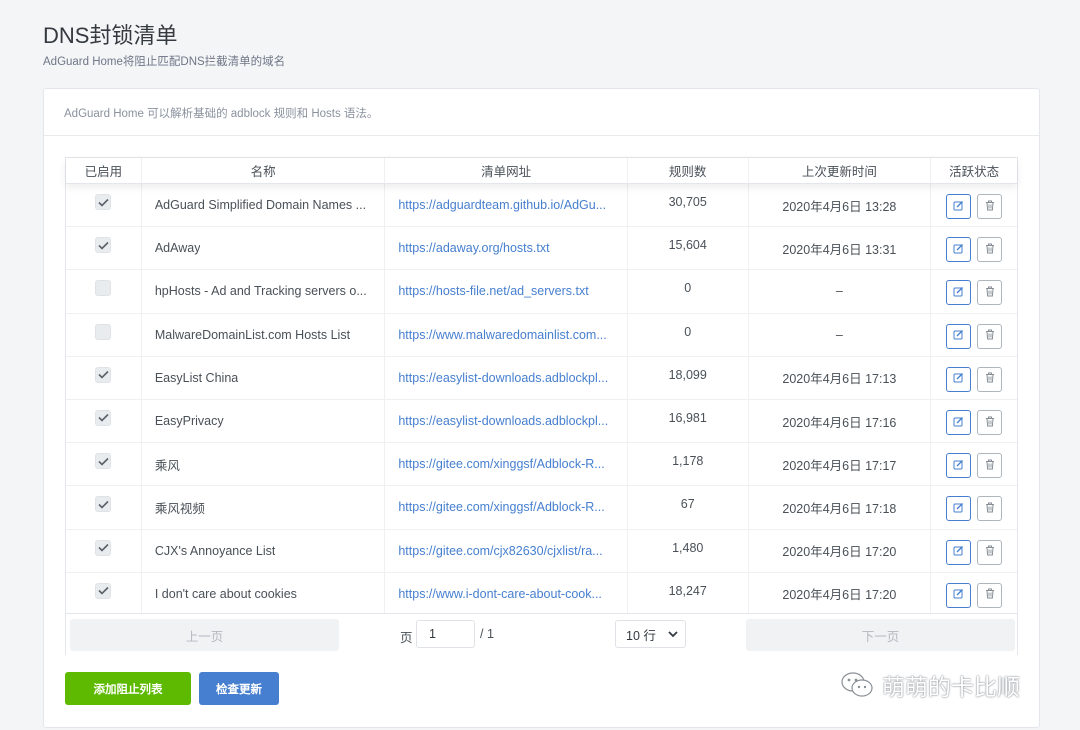  Describe the element at coordinates (215, 550) in the screenshot. I see `list-name: CJX's Annoyance List` at that location.